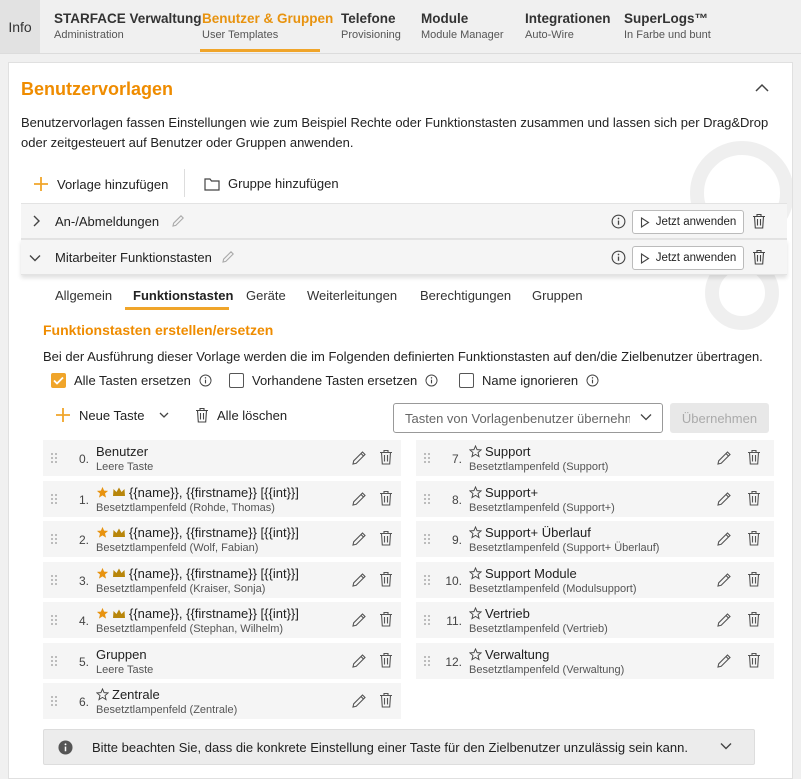 This screenshot has width=801, height=779. Describe the element at coordinates (557, 295) in the screenshot. I see `tab-gruppen: Gruppen` at that location.